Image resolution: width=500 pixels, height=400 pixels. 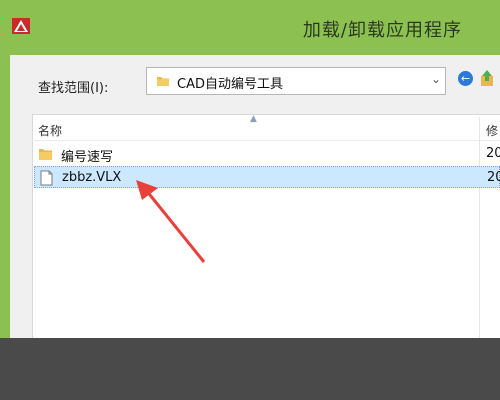 I want to click on file-icon, so click(x=46, y=178).